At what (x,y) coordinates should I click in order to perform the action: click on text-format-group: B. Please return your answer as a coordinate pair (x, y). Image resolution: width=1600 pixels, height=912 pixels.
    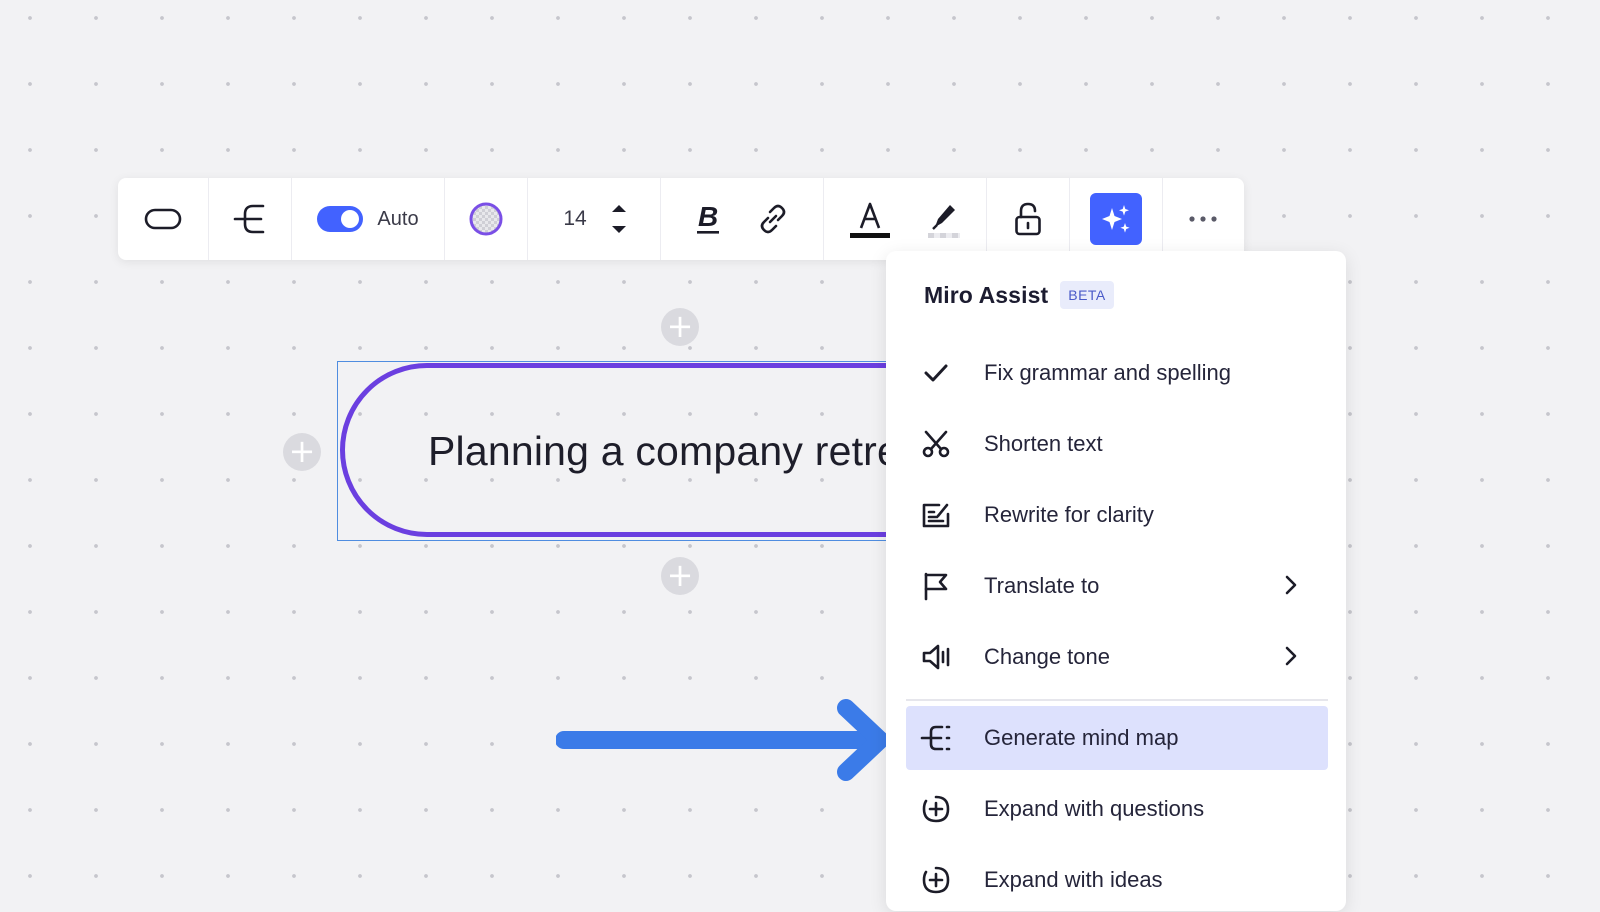
    Looking at the image, I should click on (742, 219).